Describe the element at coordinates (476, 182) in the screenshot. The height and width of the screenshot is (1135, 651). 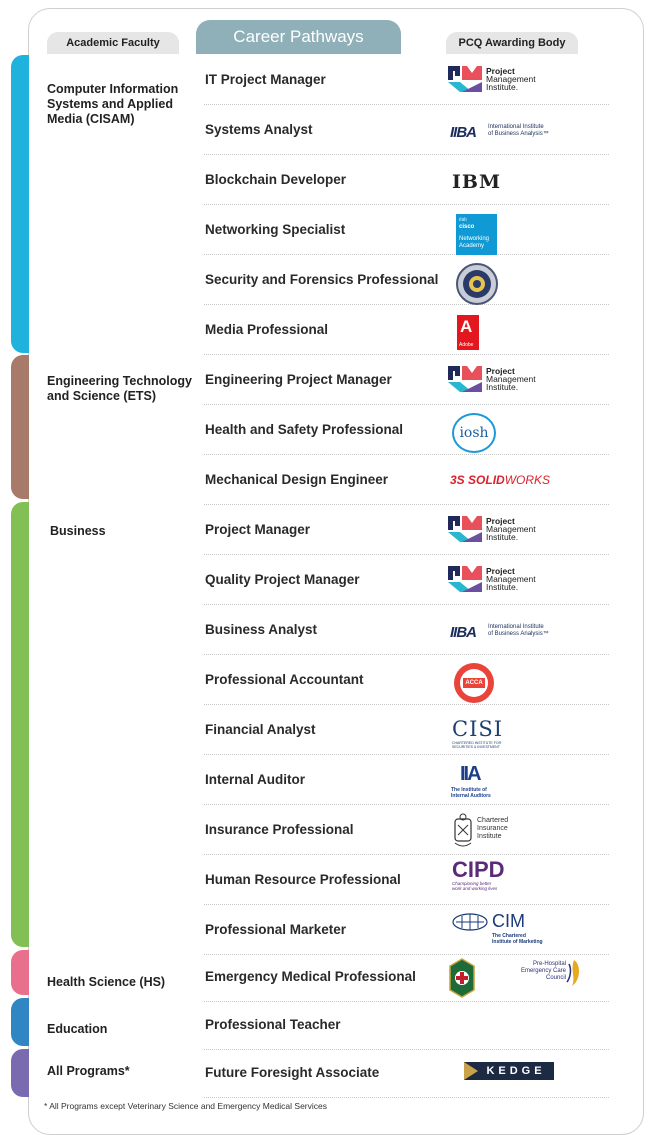
I see `ibm-logo: IBM` at that location.